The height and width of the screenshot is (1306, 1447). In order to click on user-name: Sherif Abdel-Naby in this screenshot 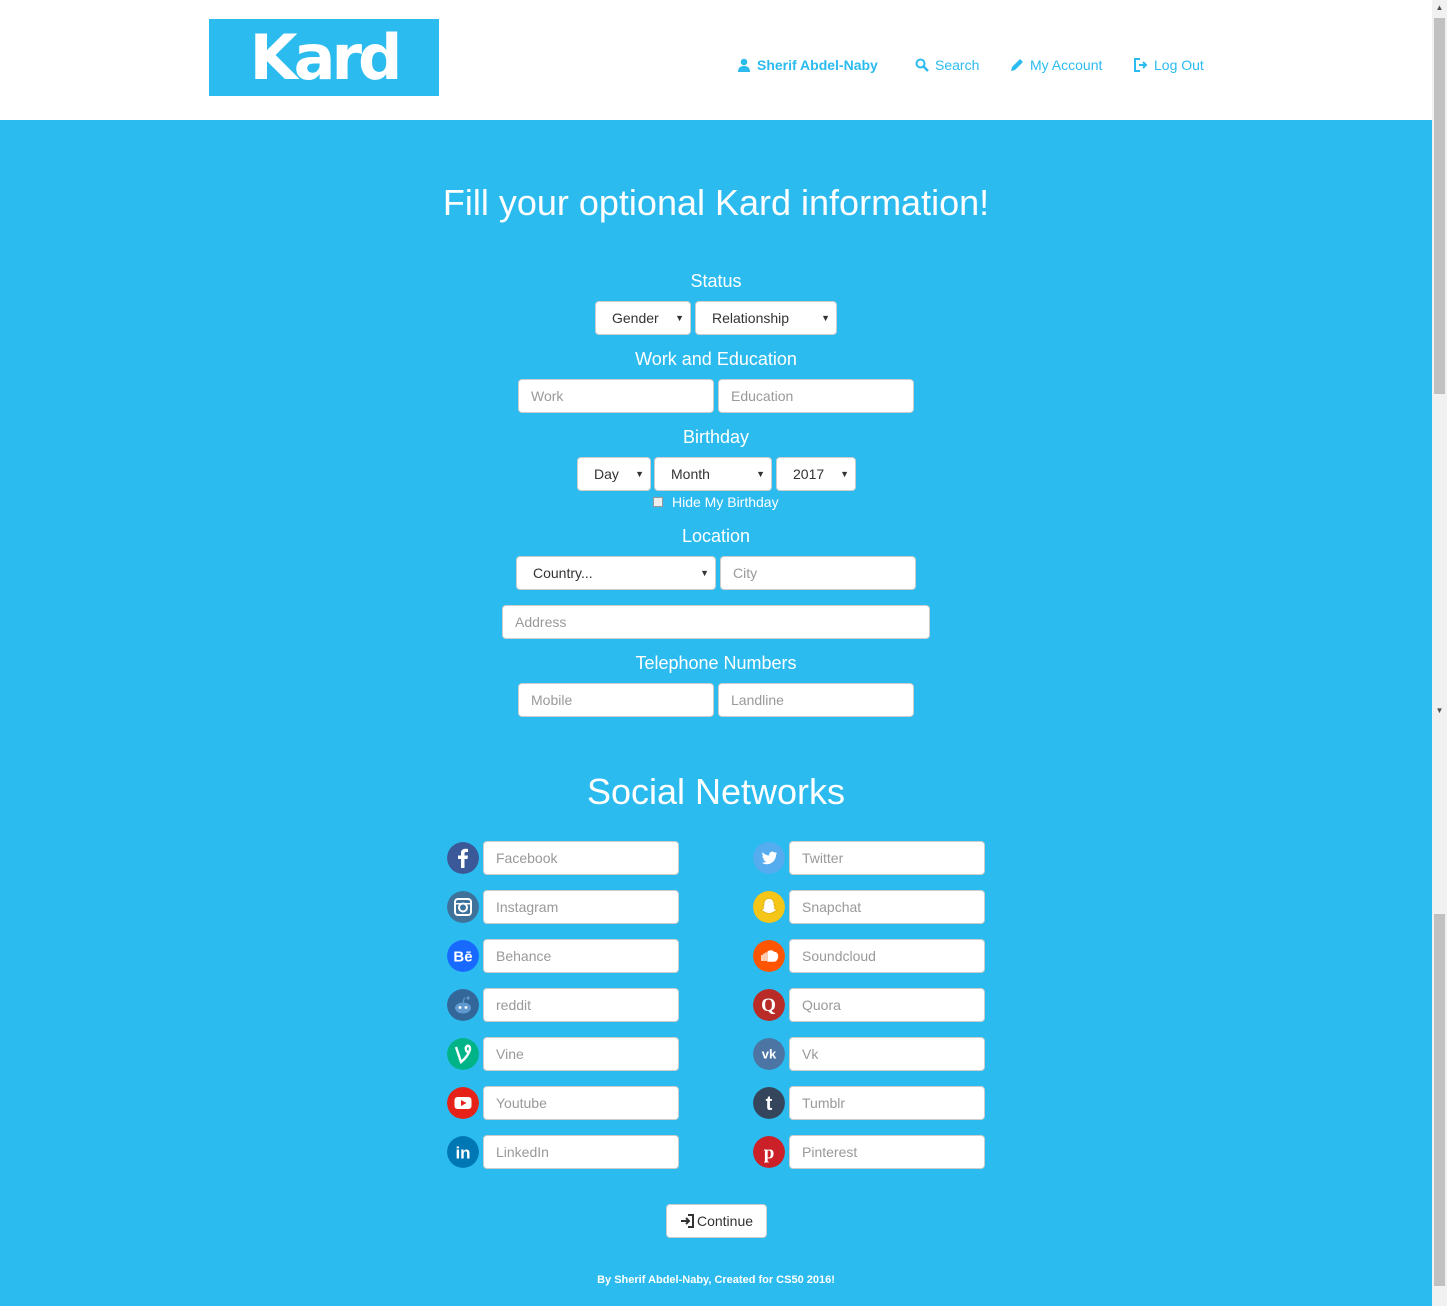, I will do `click(817, 65)`.